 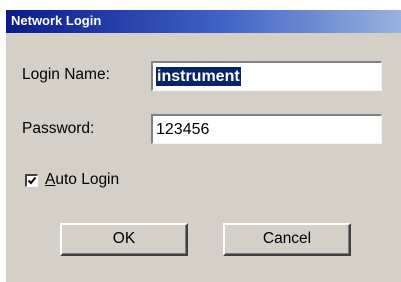 I want to click on cancel-button: Cancel, so click(x=287, y=239).